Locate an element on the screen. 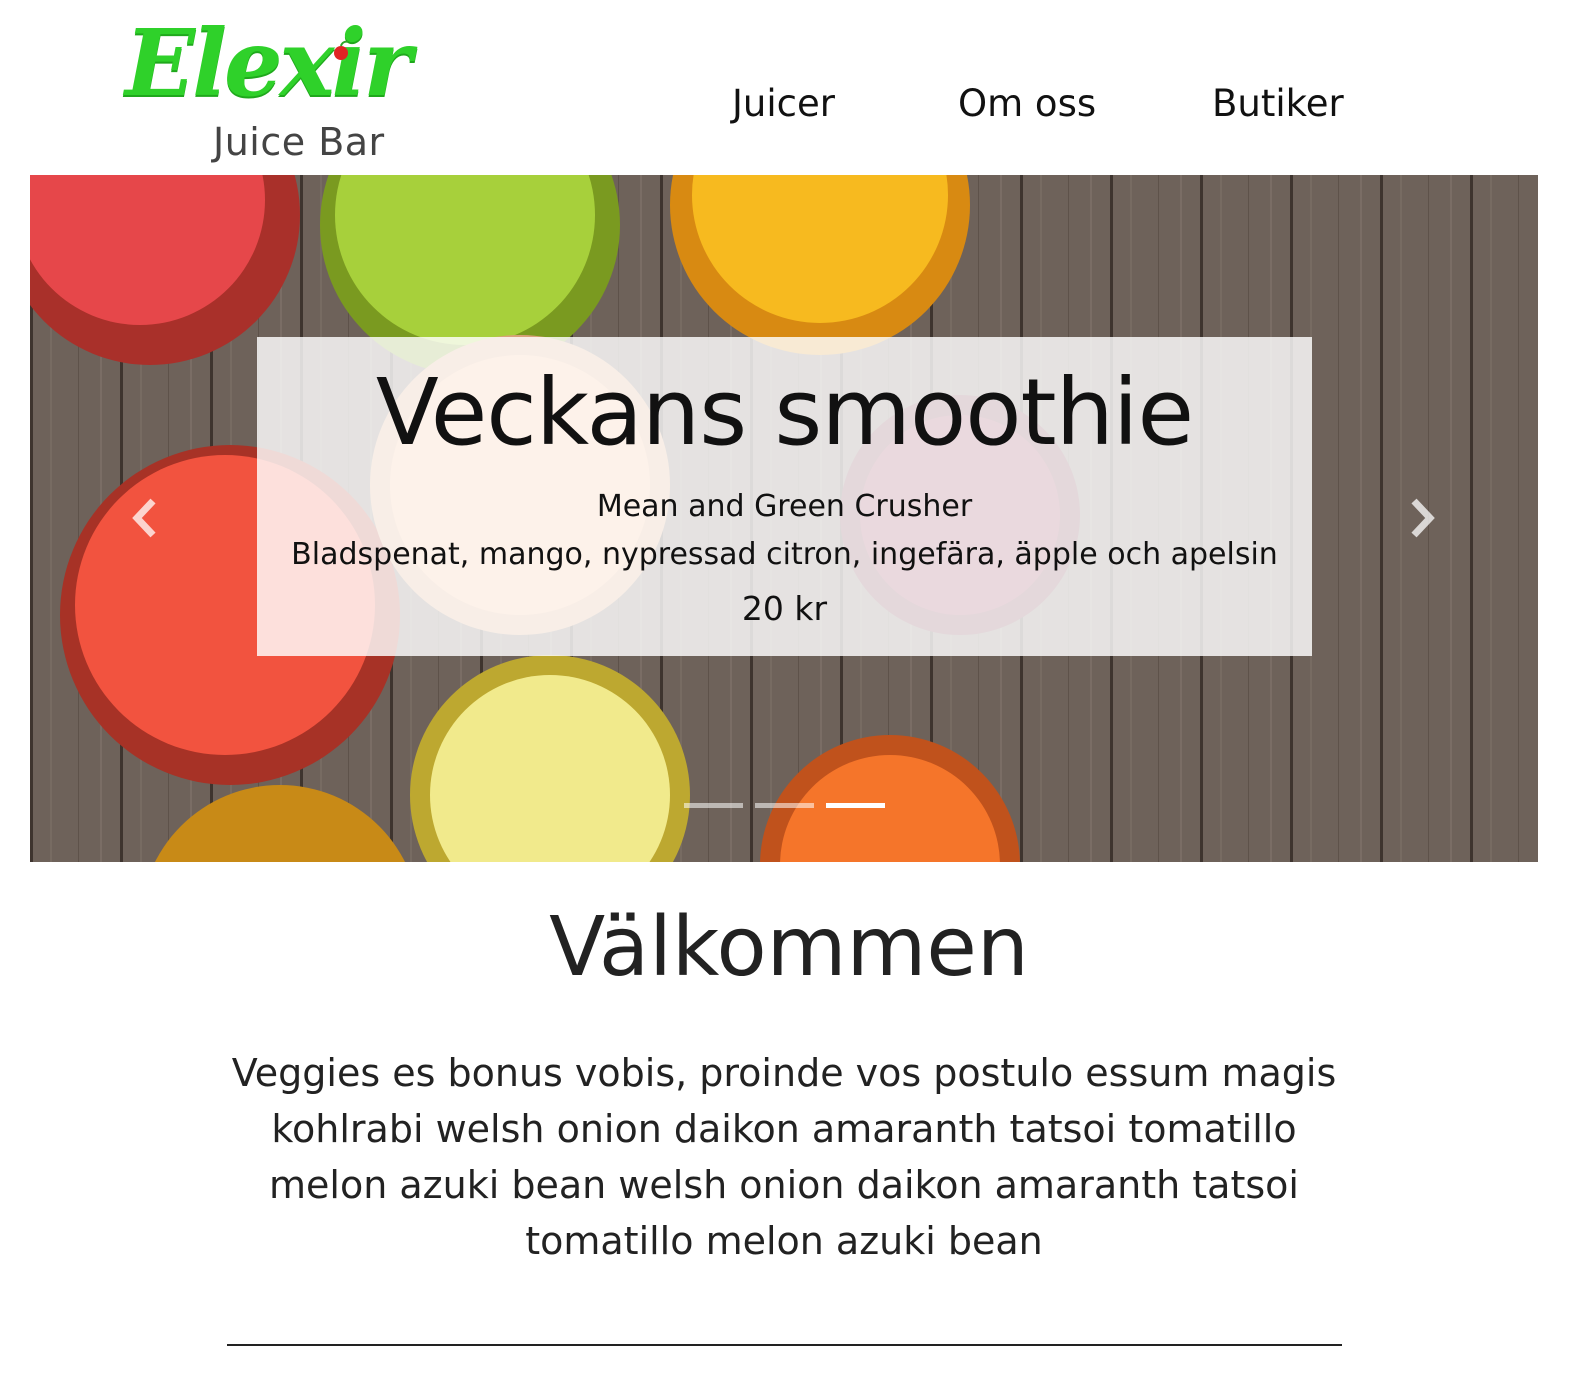  smoothie-name: Mean and Green Crusher is located at coordinates (784, 506).